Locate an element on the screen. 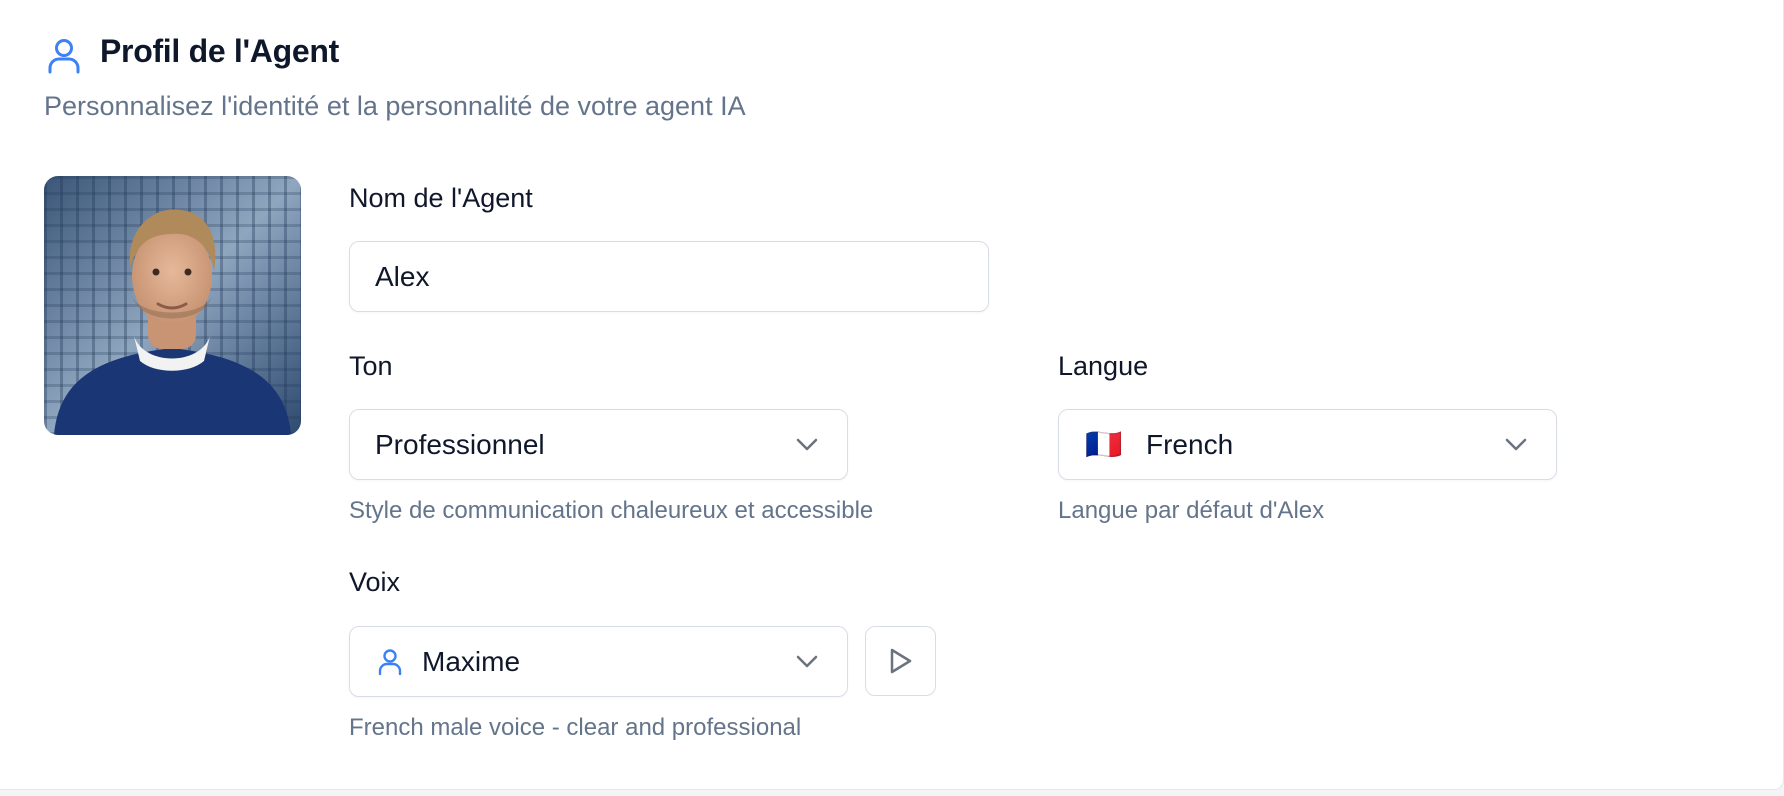 Image resolution: width=1784 pixels, height=796 pixels. agent-name-input is located at coordinates (669, 276).